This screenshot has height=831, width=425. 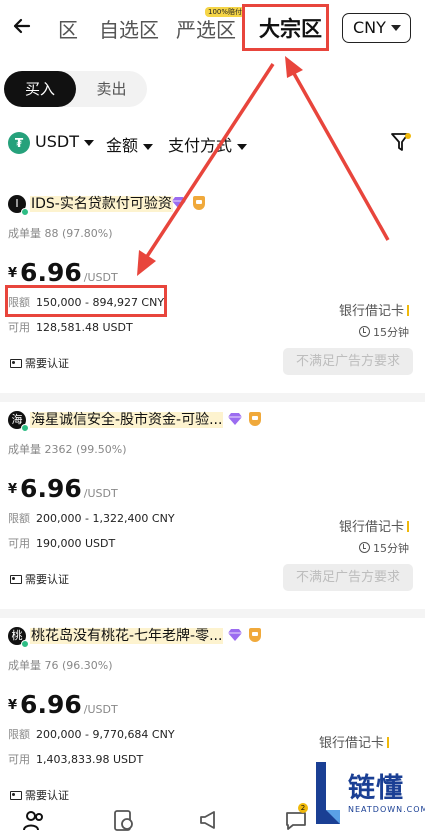 I want to click on limit-value: 200,000 - 9,770,684 CNY, so click(x=105, y=734).